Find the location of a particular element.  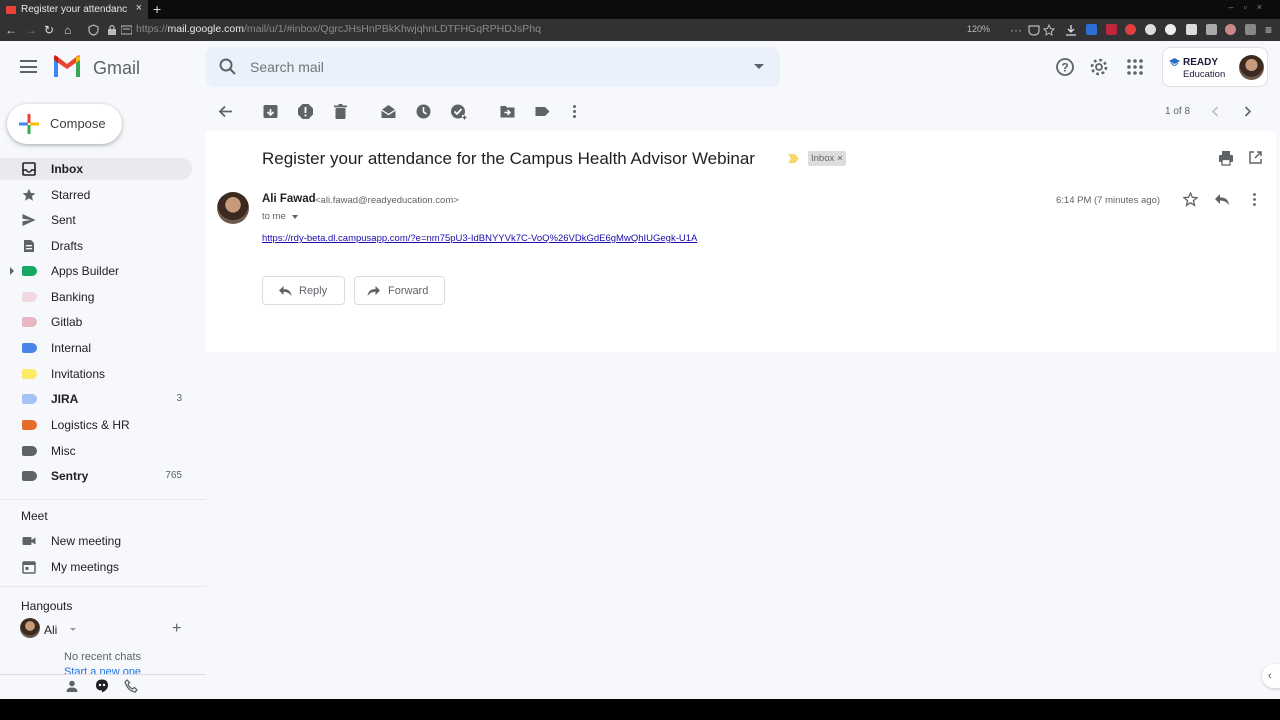

sender-name: Ali Fawad is located at coordinates (289, 199).